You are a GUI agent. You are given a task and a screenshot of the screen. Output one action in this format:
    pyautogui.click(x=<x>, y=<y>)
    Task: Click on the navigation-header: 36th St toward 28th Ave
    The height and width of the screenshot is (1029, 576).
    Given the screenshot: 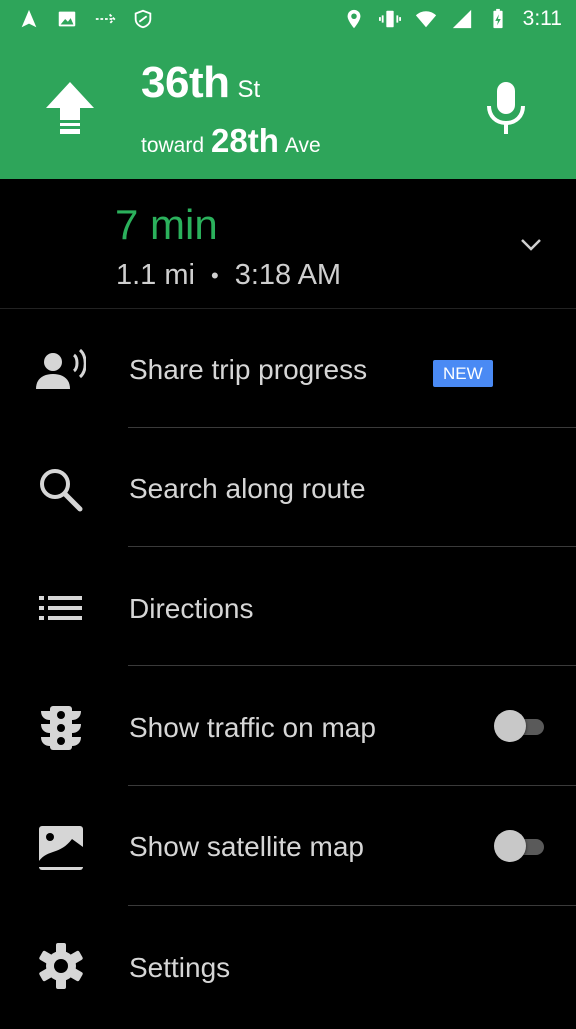 What is the action you would take?
    pyautogui.click(x=288, y=108)
    